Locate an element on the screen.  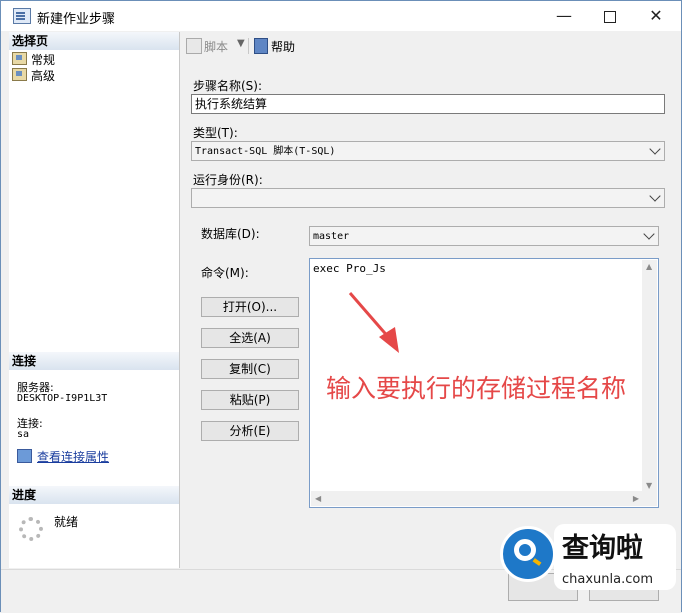
annotation-text: 输入要执行的存储过程名称 is located at coordinates (476, 388).